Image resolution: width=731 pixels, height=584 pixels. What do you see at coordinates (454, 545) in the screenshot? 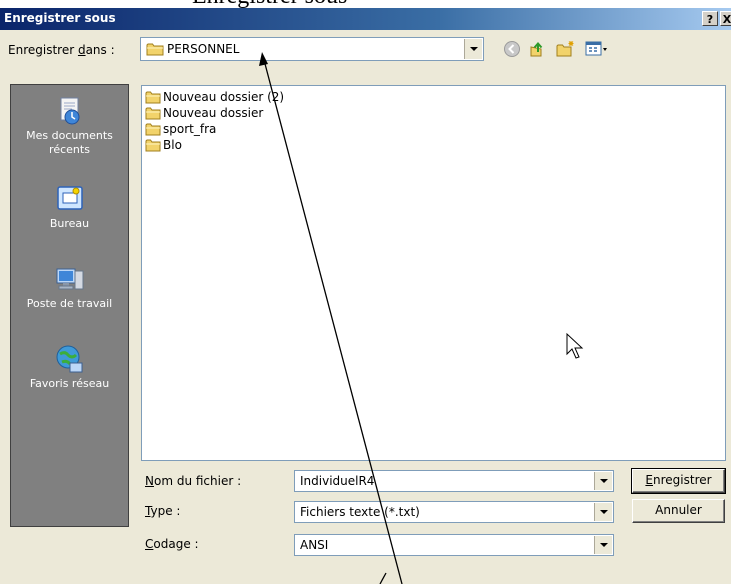
I see `encoding-dropdown: ANSI` at bounding box center [454, 545].